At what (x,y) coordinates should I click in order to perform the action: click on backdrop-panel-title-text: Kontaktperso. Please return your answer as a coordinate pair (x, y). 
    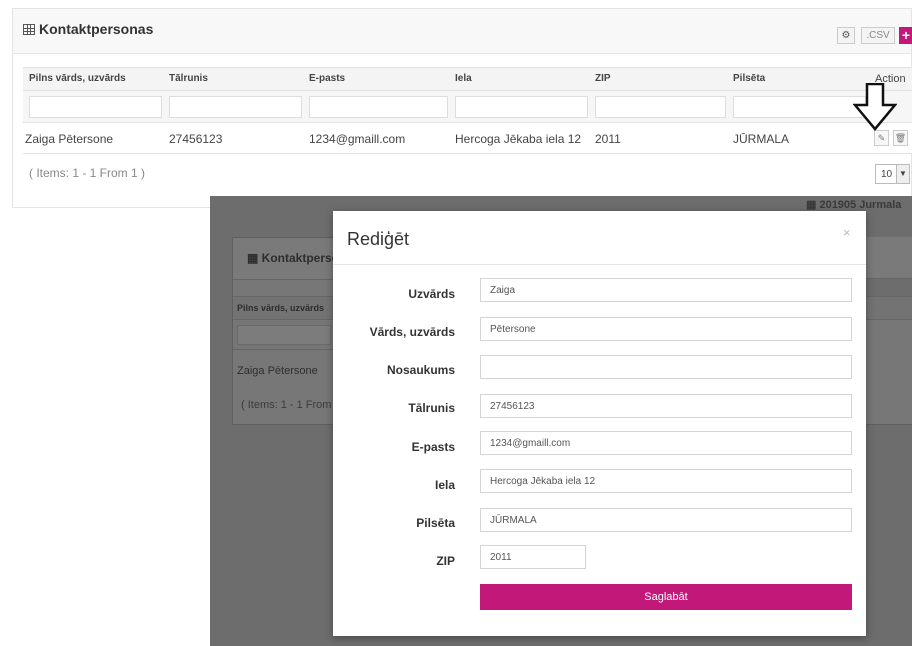
    Looking at the image, I should click on (300, 258).